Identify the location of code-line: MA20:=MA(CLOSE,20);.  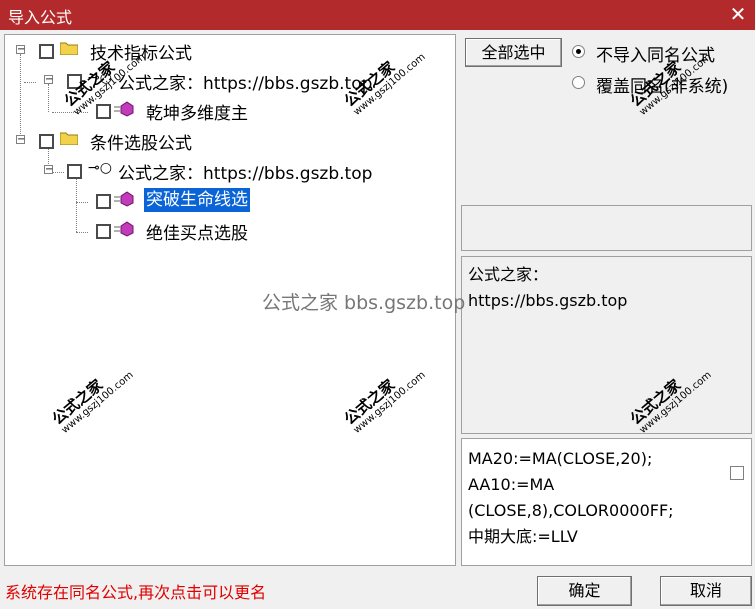
(560, 458).